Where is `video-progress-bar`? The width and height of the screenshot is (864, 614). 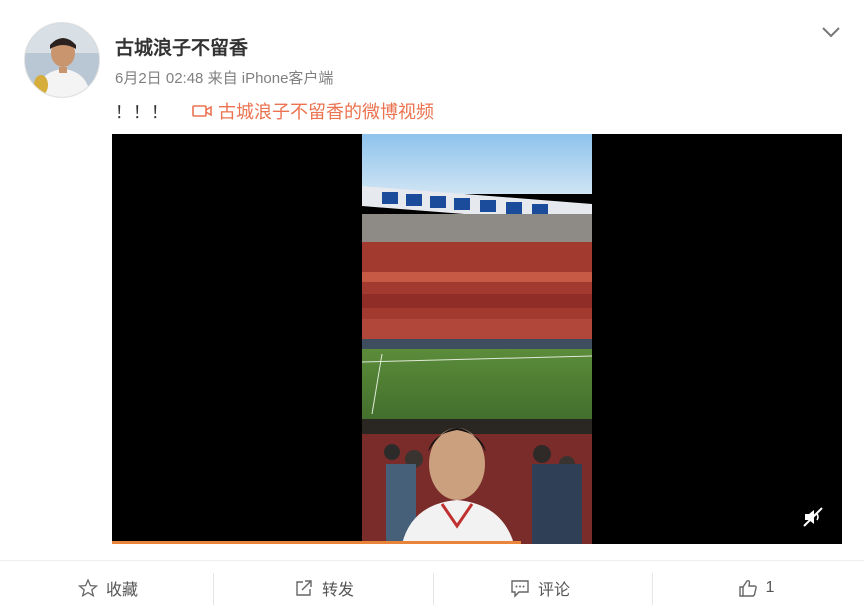 video-progress-bar is located at coordinates (316, 542).